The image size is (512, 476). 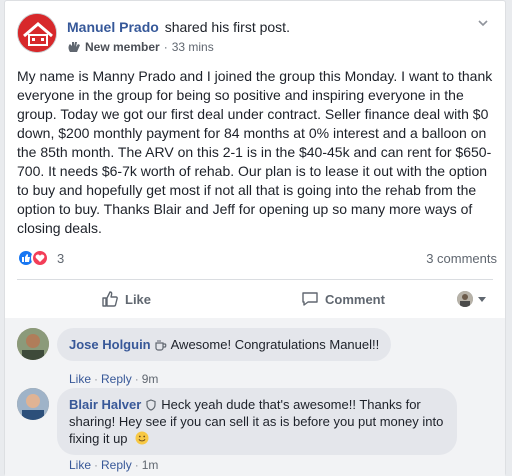 I want to click on post-action-text: shared his first post., so click(x=227, y=27).